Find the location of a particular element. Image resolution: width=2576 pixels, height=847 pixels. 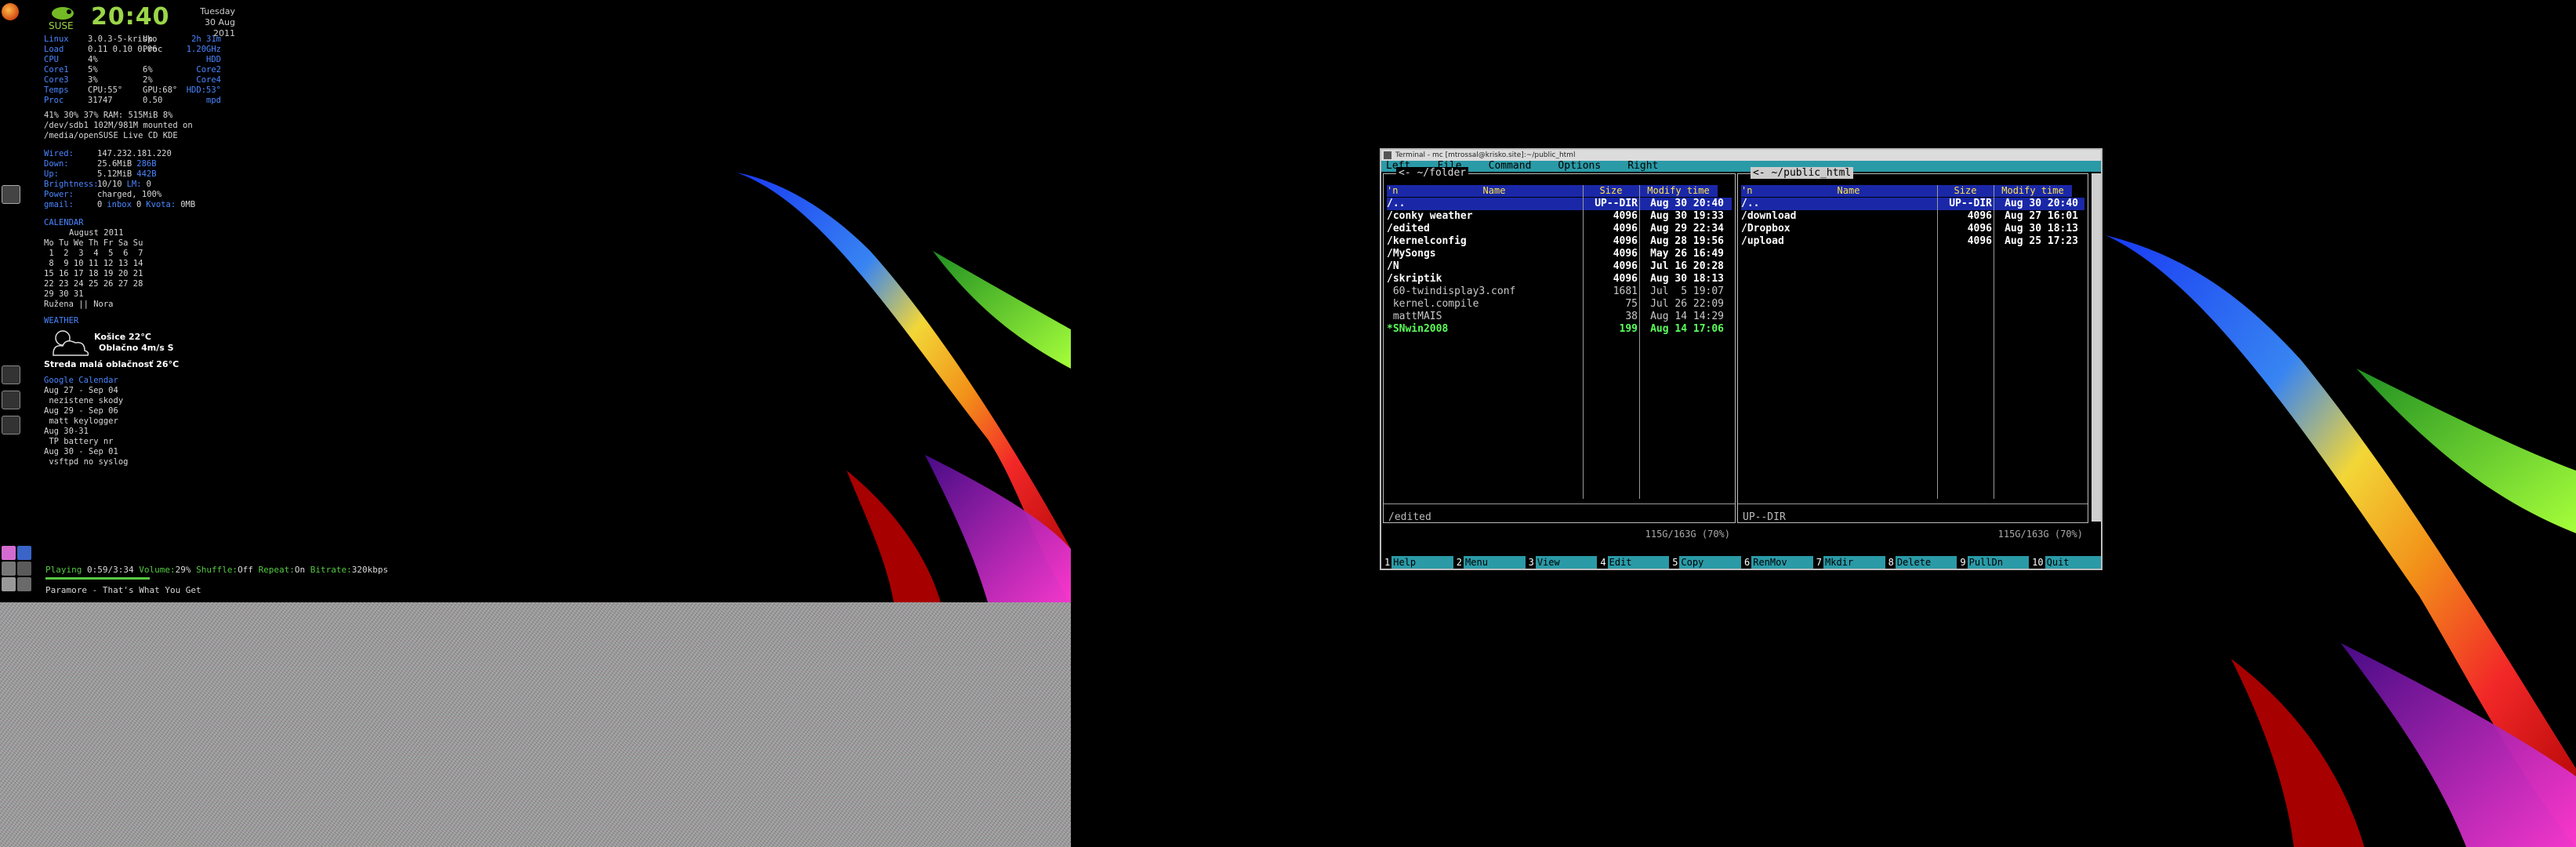

file-mtime: Aug 30 19:33 is located at coordinates (1687, 216).